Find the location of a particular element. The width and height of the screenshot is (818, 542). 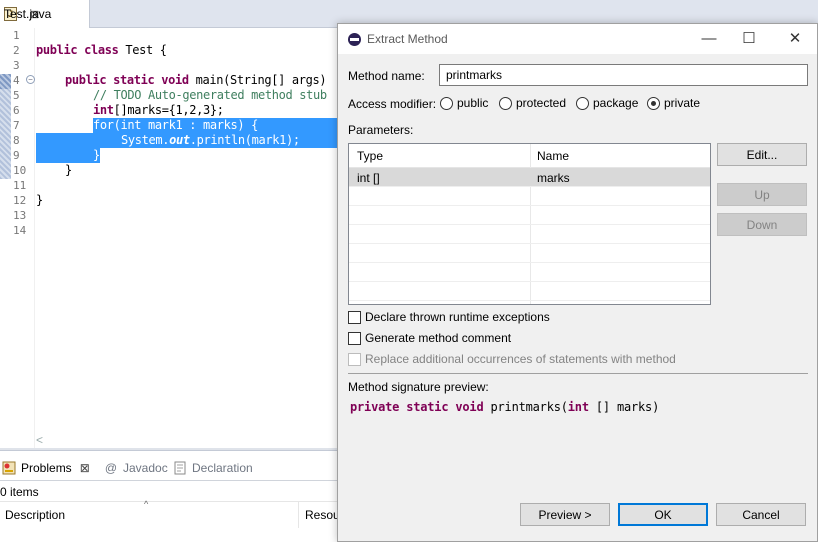

column-divider is located at coordinates (298, 515).